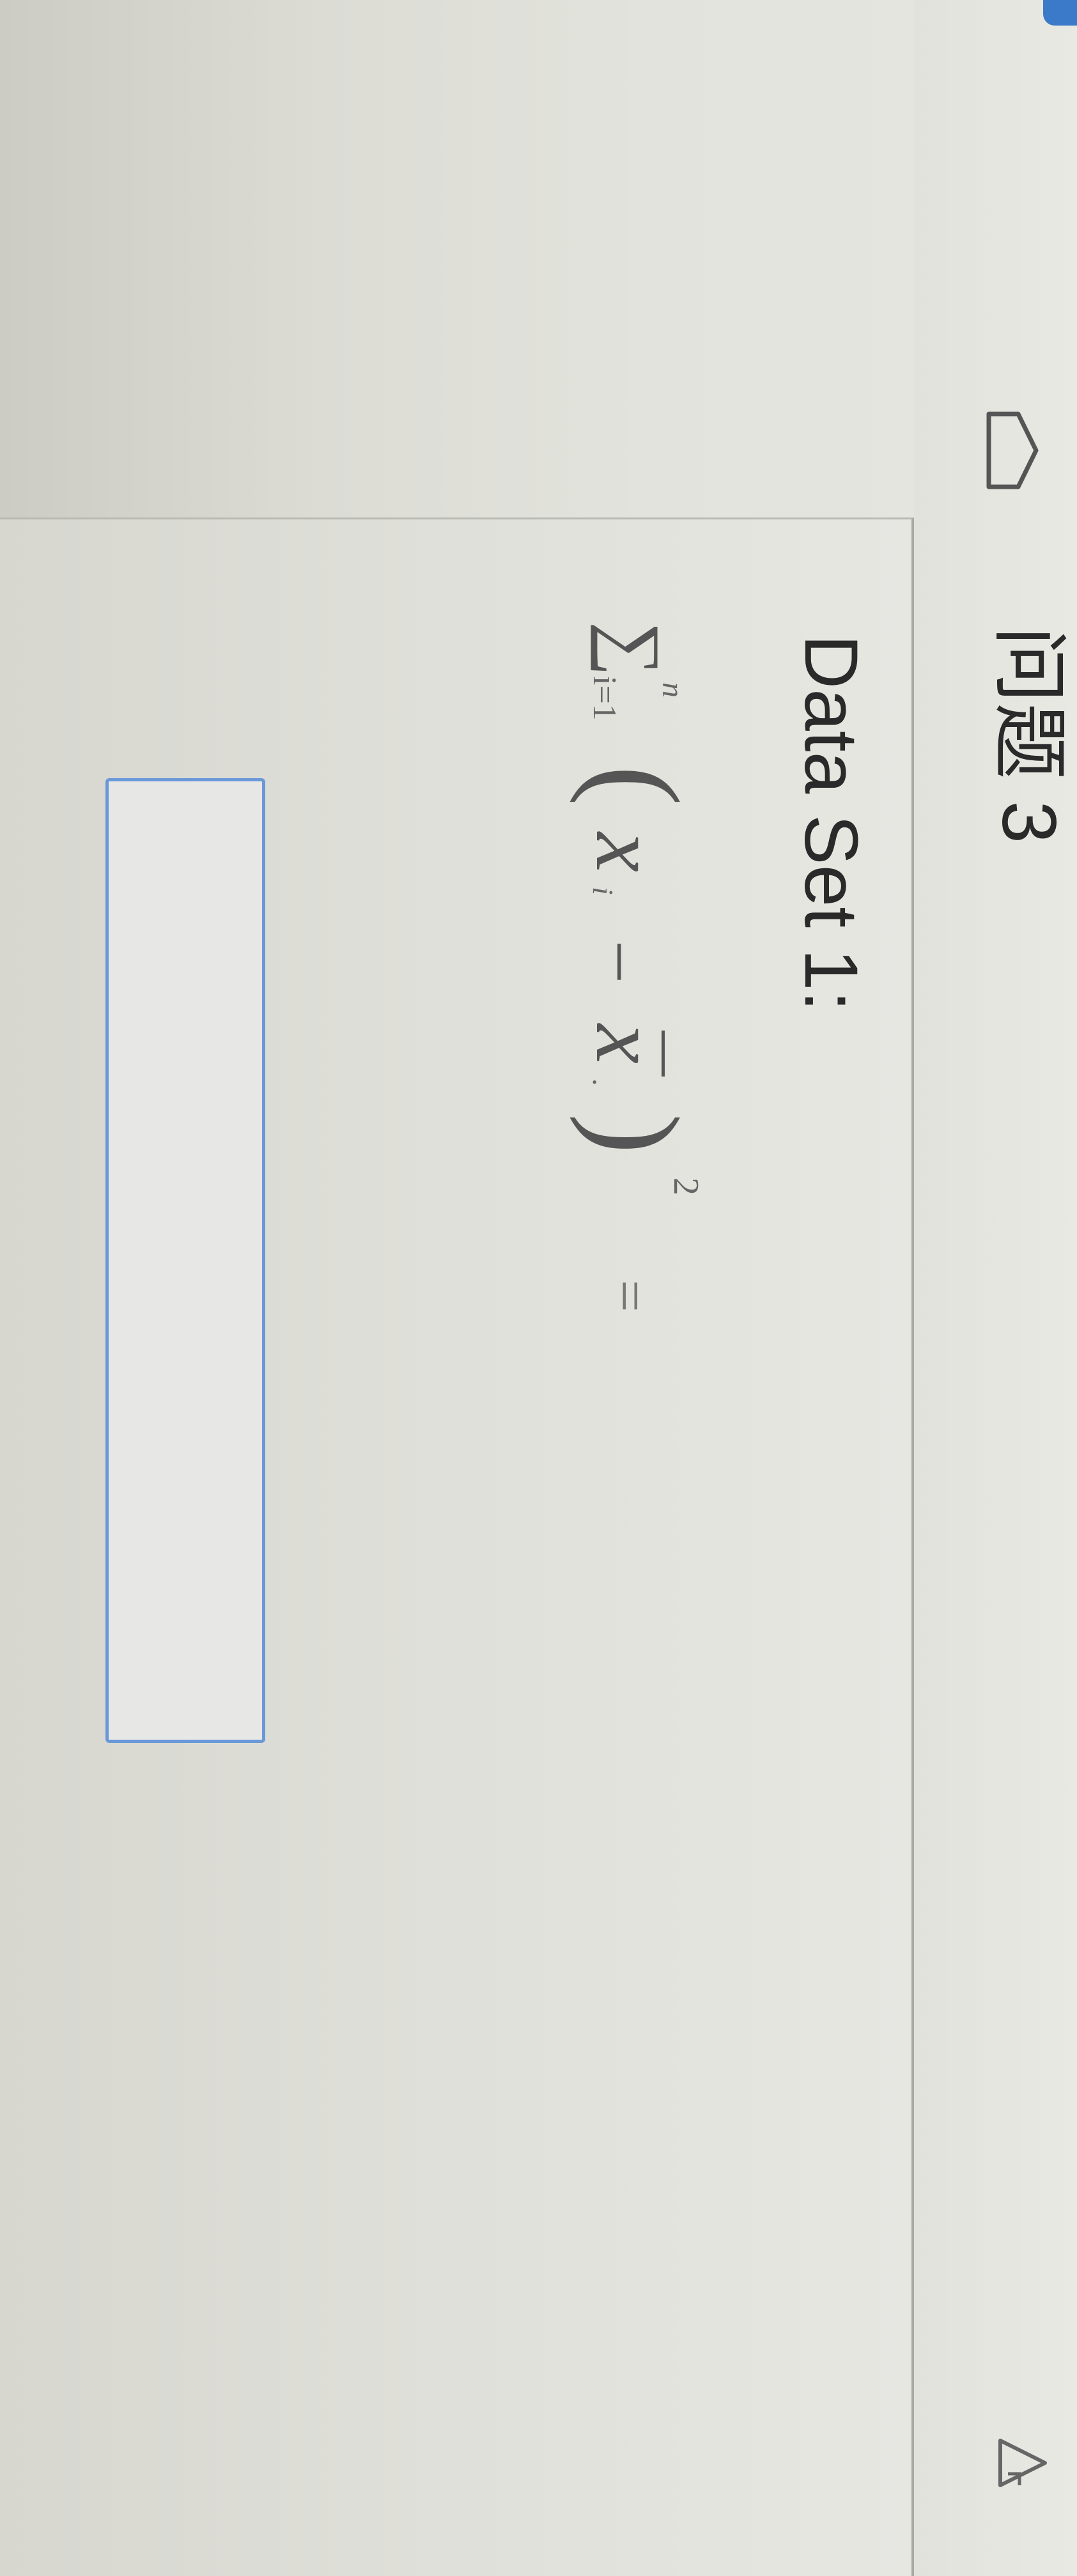  Describe the element at coordinates (630, 1296) in the screenshot. I see `formula-equals: =` at that location.